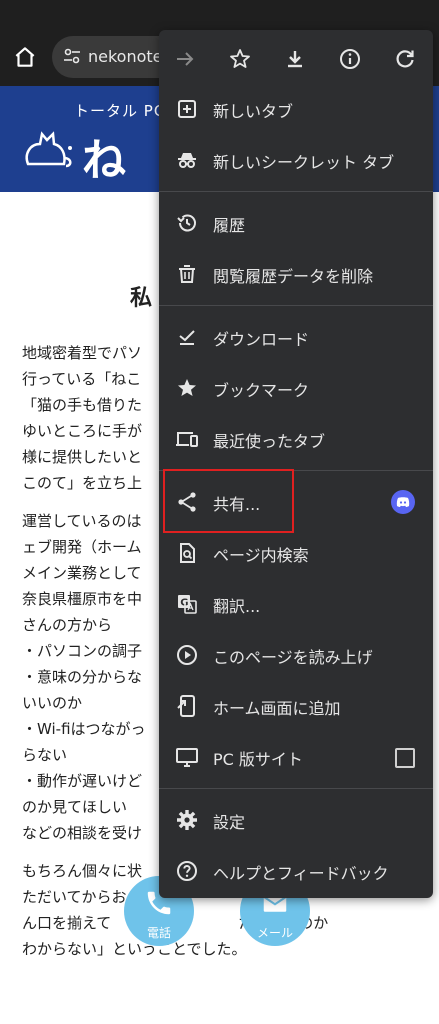 The width and height of the screenshot is (439, 1024). I want to click on menu-item-add-to-home: ホーム画面に追加, so click(296, 706).